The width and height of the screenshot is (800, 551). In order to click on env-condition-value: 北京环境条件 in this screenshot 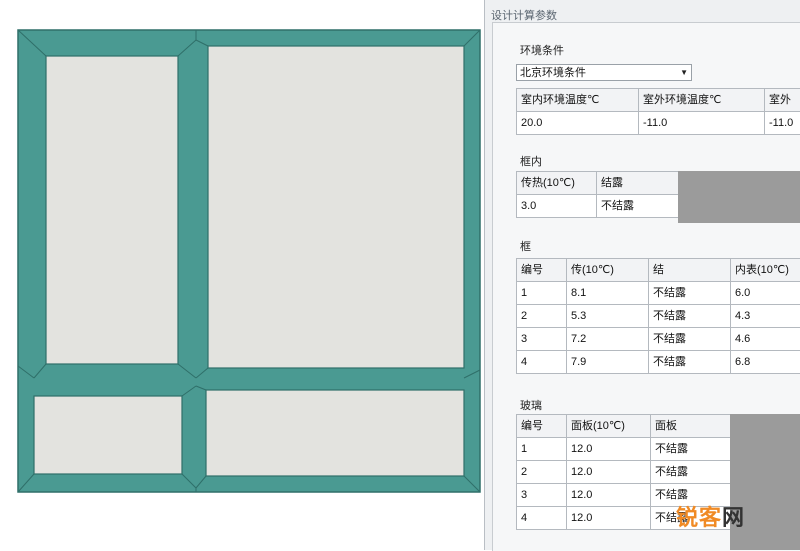, I will do `click(553, 73)`.